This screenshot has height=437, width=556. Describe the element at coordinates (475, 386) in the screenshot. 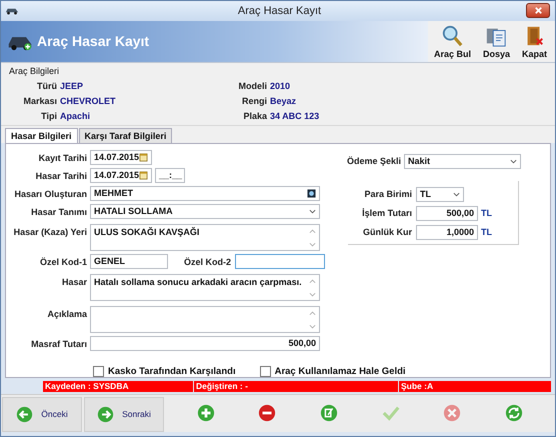

I see `status-cell: Şube :A` at that location.